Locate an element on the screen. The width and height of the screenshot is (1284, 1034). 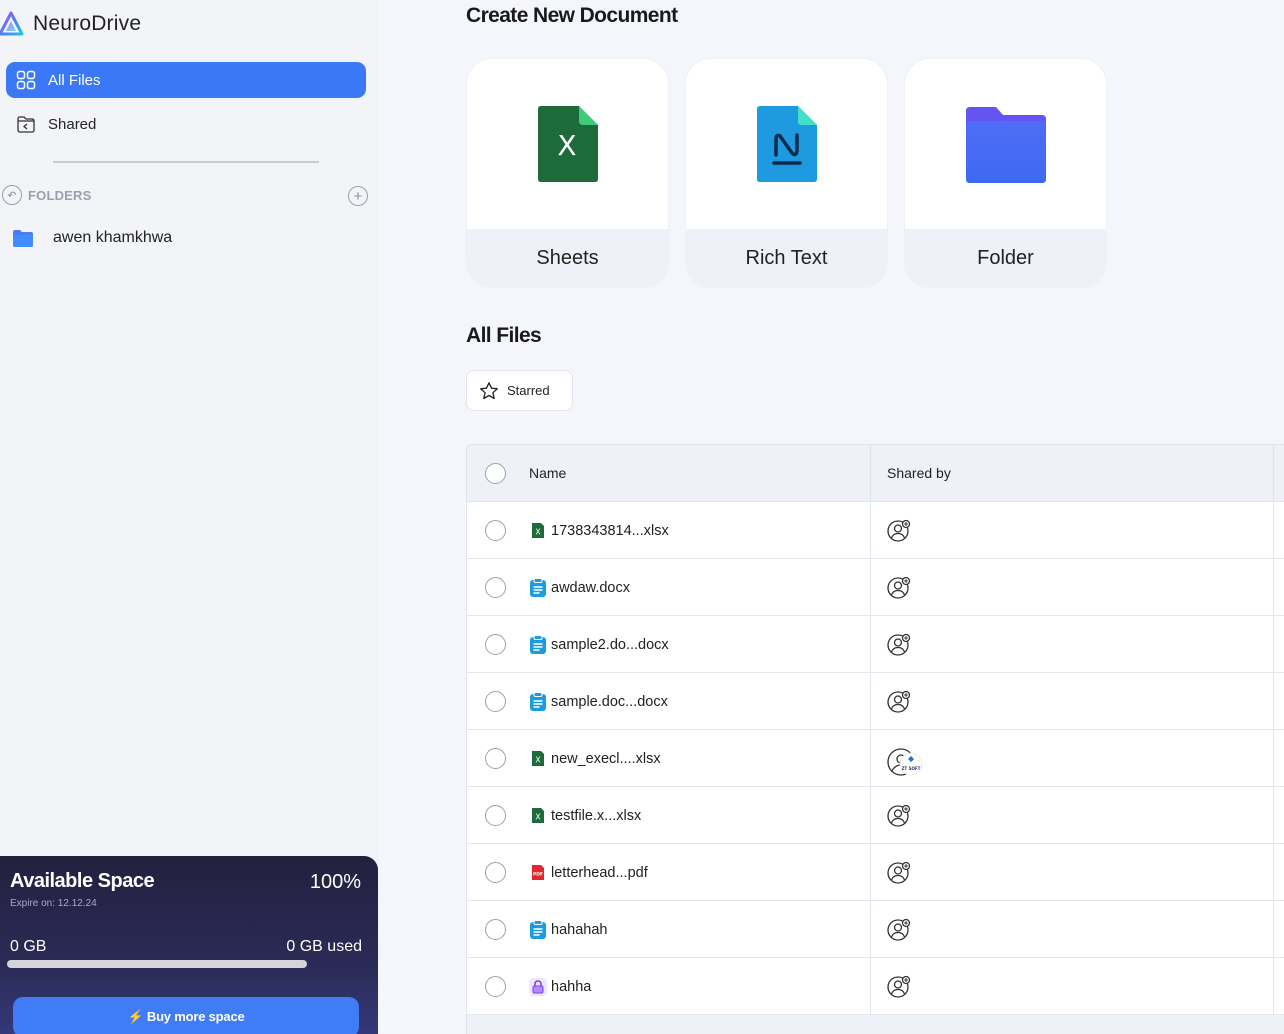
starred-filter-button: Starred is located at coordinates (519, 390).